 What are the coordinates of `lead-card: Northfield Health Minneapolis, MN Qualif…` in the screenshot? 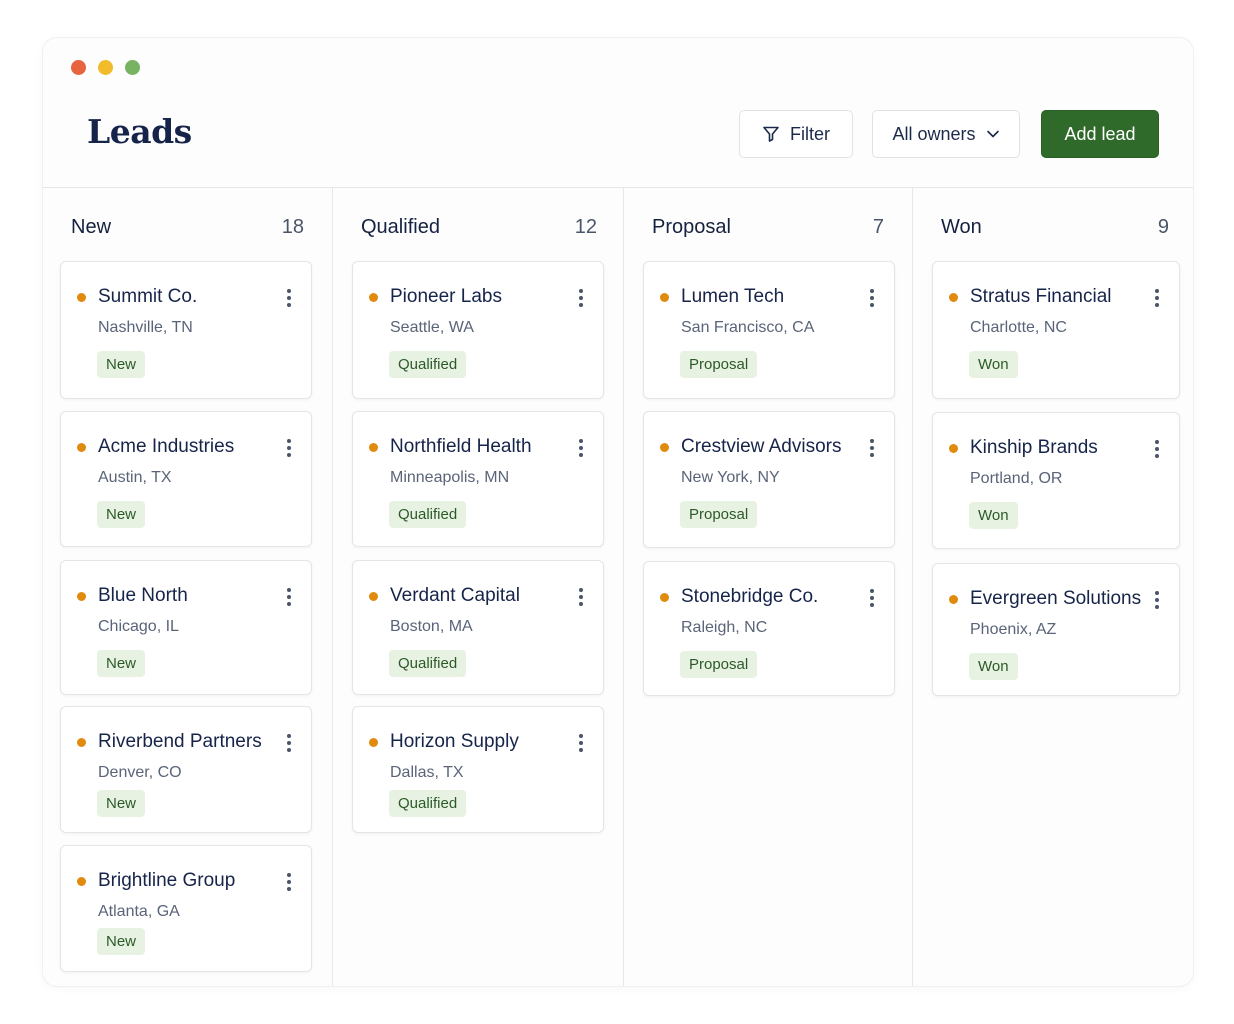 It's located at (478, 479).